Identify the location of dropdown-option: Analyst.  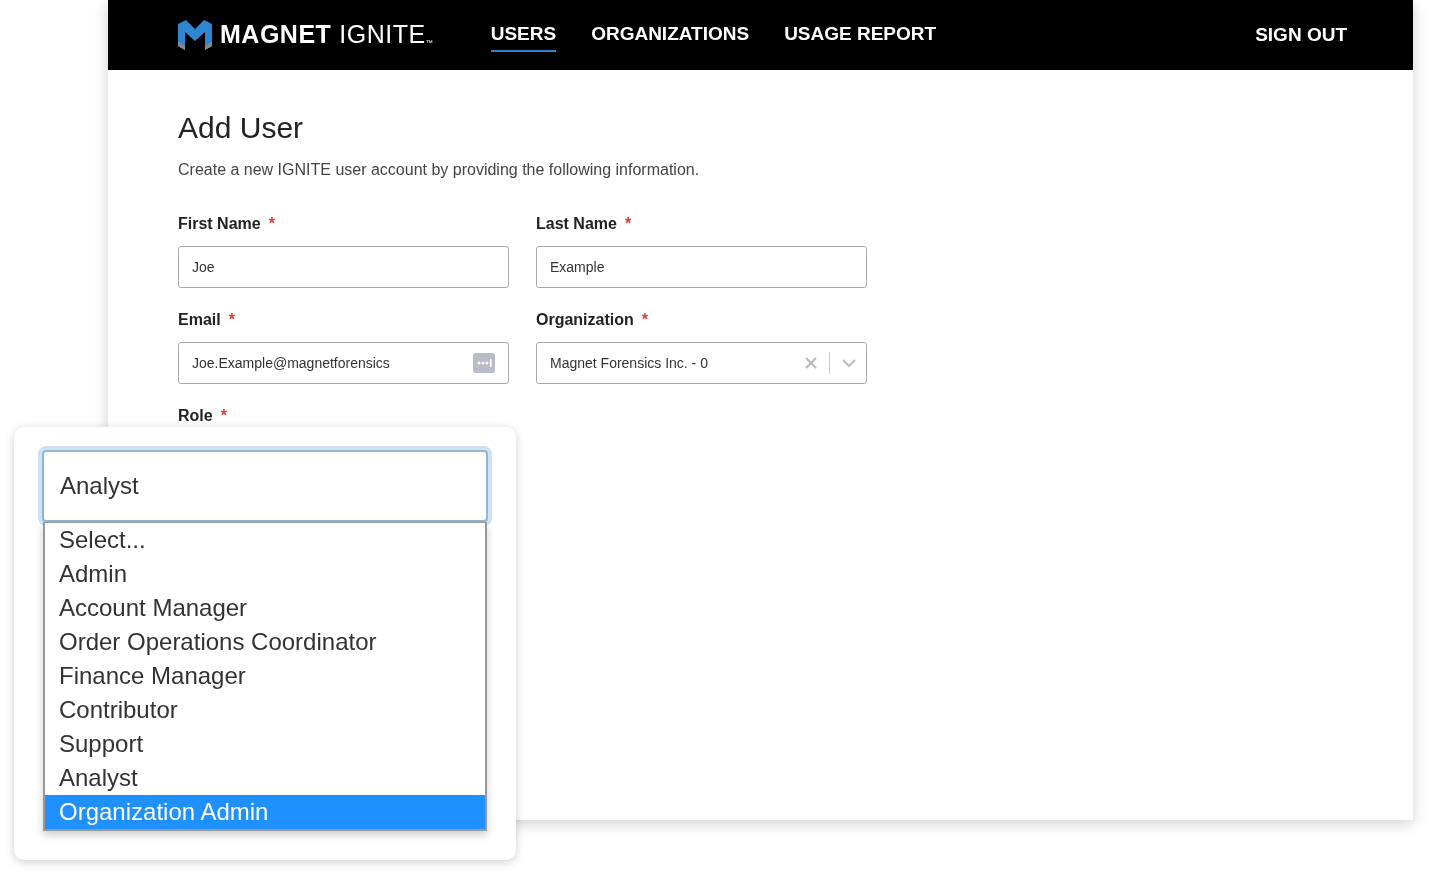
(265, 778).